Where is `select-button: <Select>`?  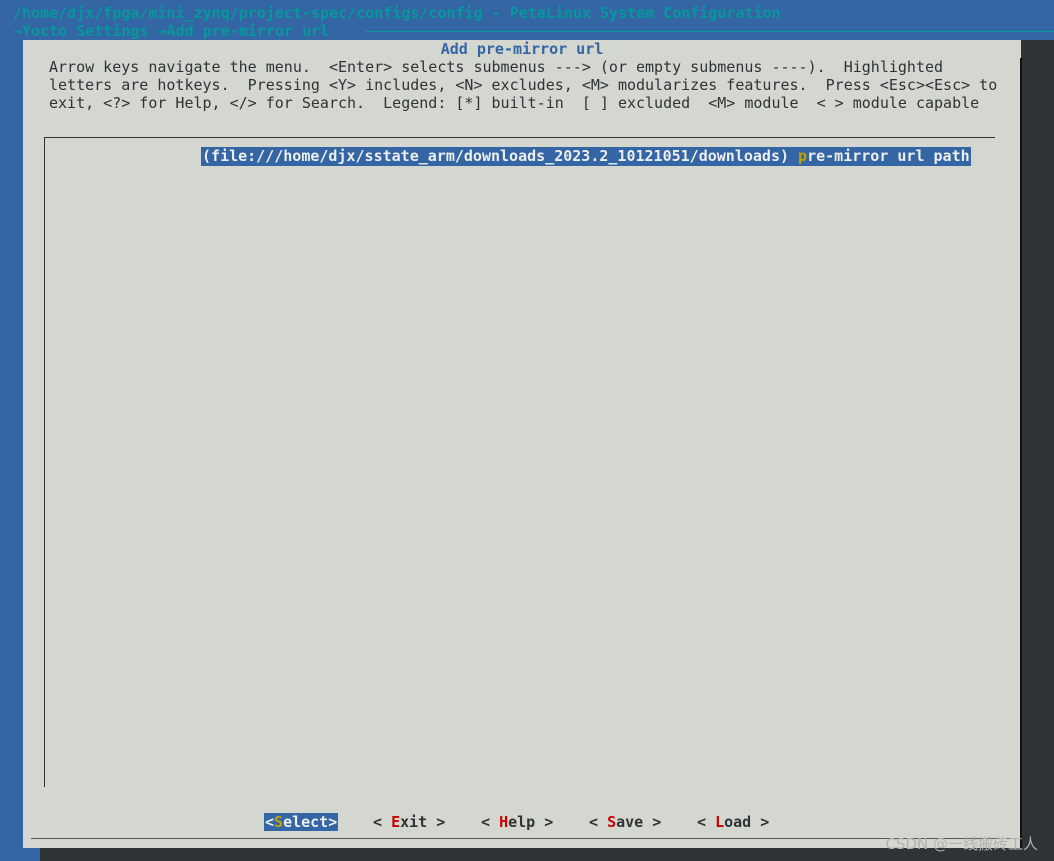
select-button: <Select> is located at coordinates (301, 822).